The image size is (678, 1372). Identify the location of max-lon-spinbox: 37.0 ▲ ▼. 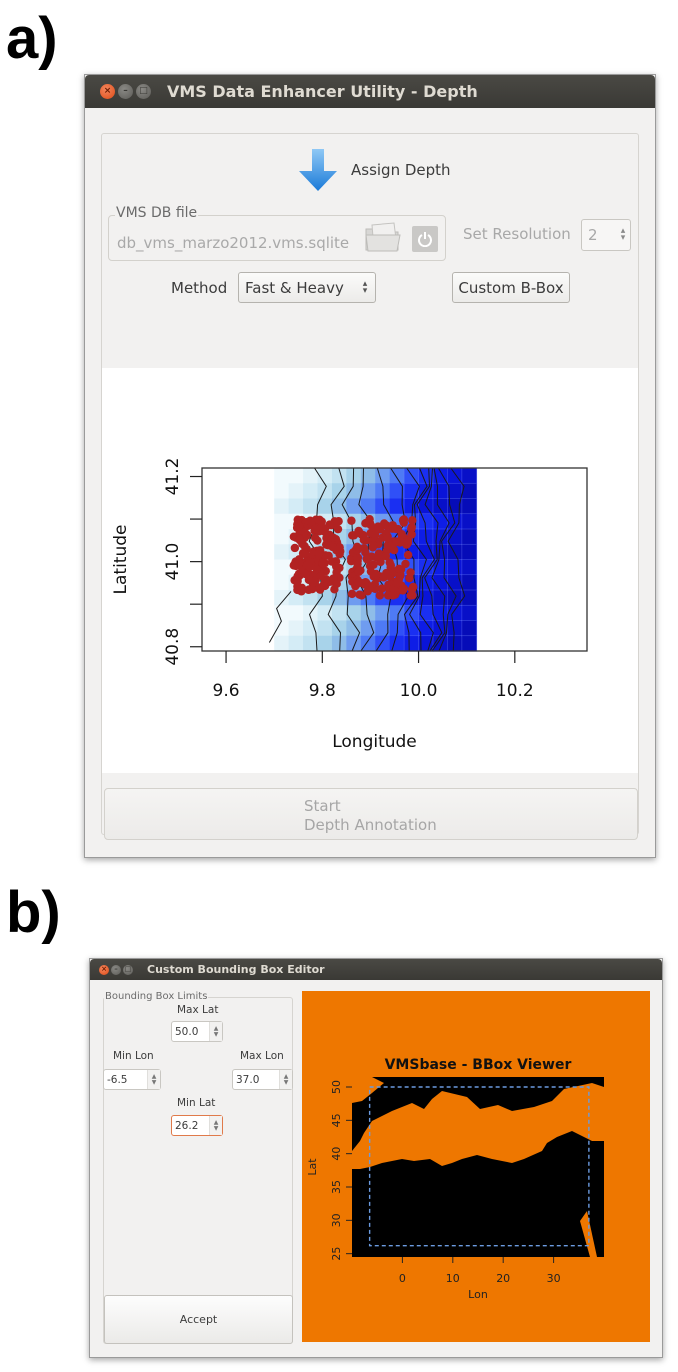
(262, 1079).